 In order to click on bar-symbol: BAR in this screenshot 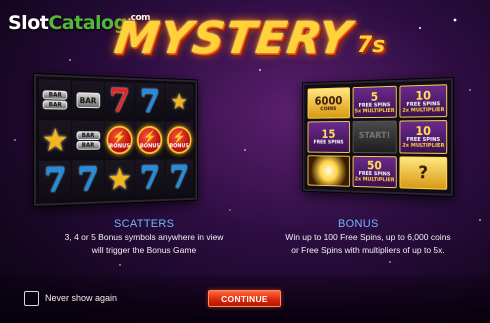, I will do `click(88, 100)`.